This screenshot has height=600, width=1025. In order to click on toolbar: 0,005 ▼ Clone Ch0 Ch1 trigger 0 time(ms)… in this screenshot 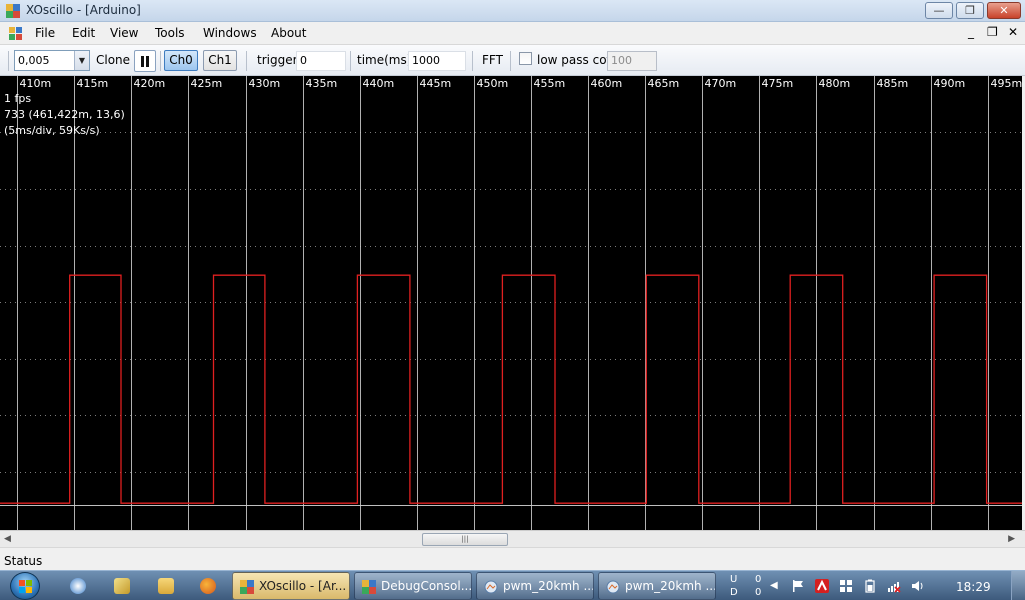, I will do `click(512, 60)`.